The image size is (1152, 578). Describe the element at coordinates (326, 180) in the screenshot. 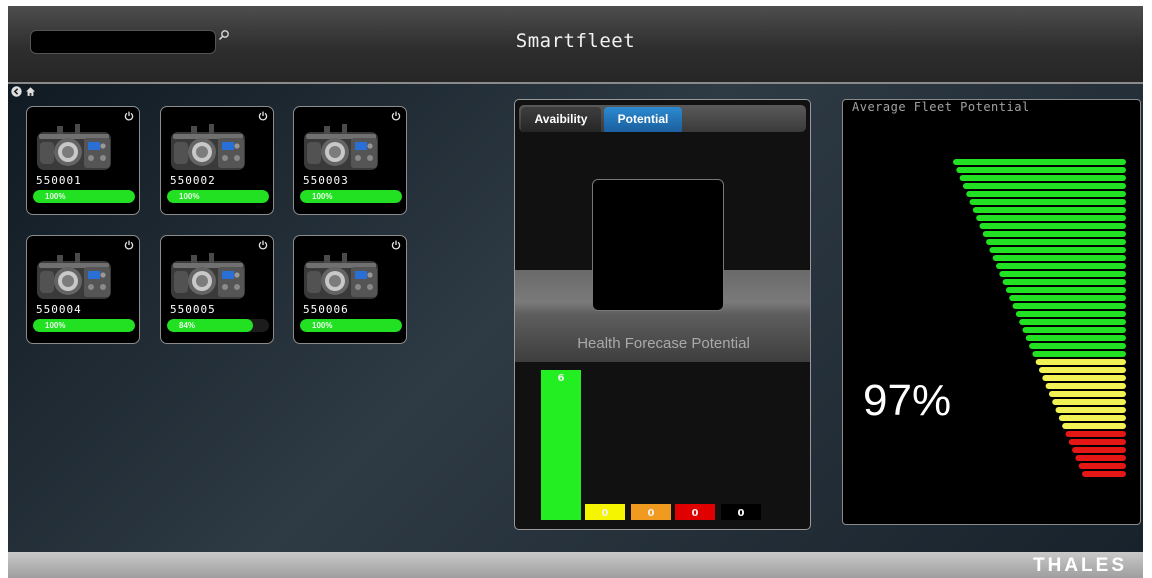

I see `radio-id: 550003` at that location.